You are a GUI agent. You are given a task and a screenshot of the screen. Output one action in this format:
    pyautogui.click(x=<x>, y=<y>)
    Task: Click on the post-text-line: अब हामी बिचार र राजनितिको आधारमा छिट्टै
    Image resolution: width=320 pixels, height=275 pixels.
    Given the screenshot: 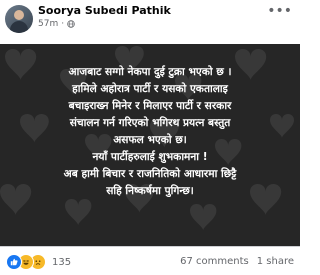 What is the action you would take?
    pyautogui.click(x=150, y=174)
    